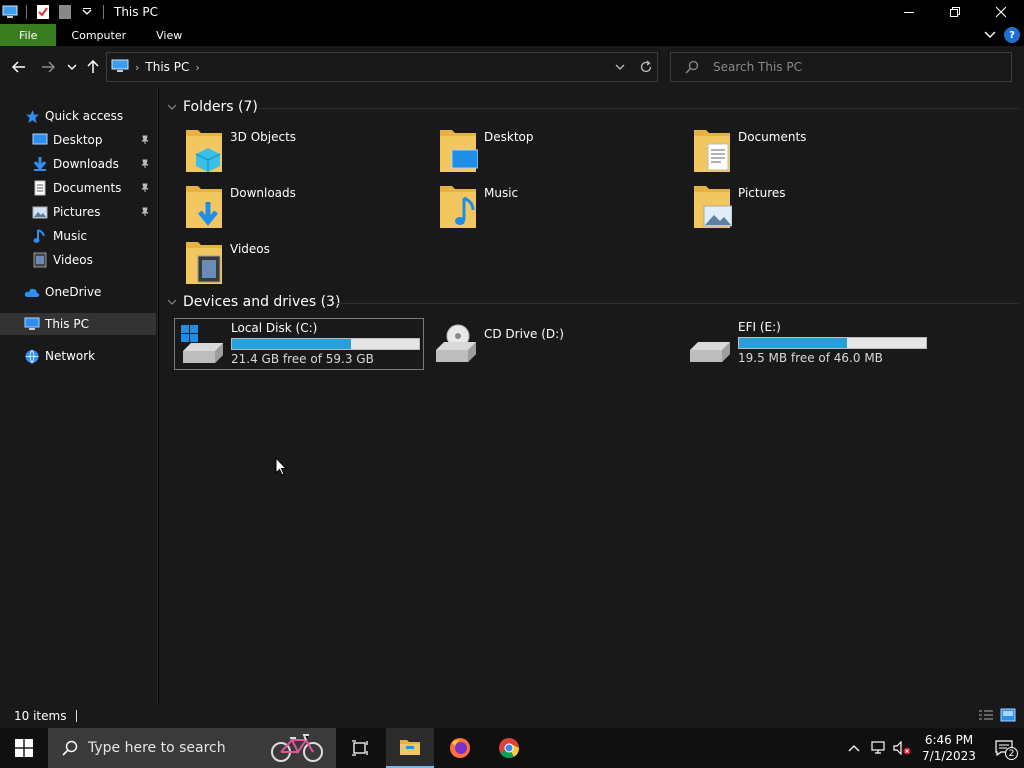 The image size is (1024, 768). What do you see at coordinates (309, 152) in the screenshot?
I see `folder-3d-objects: 3D Objects` at bounding box center [309, 152].